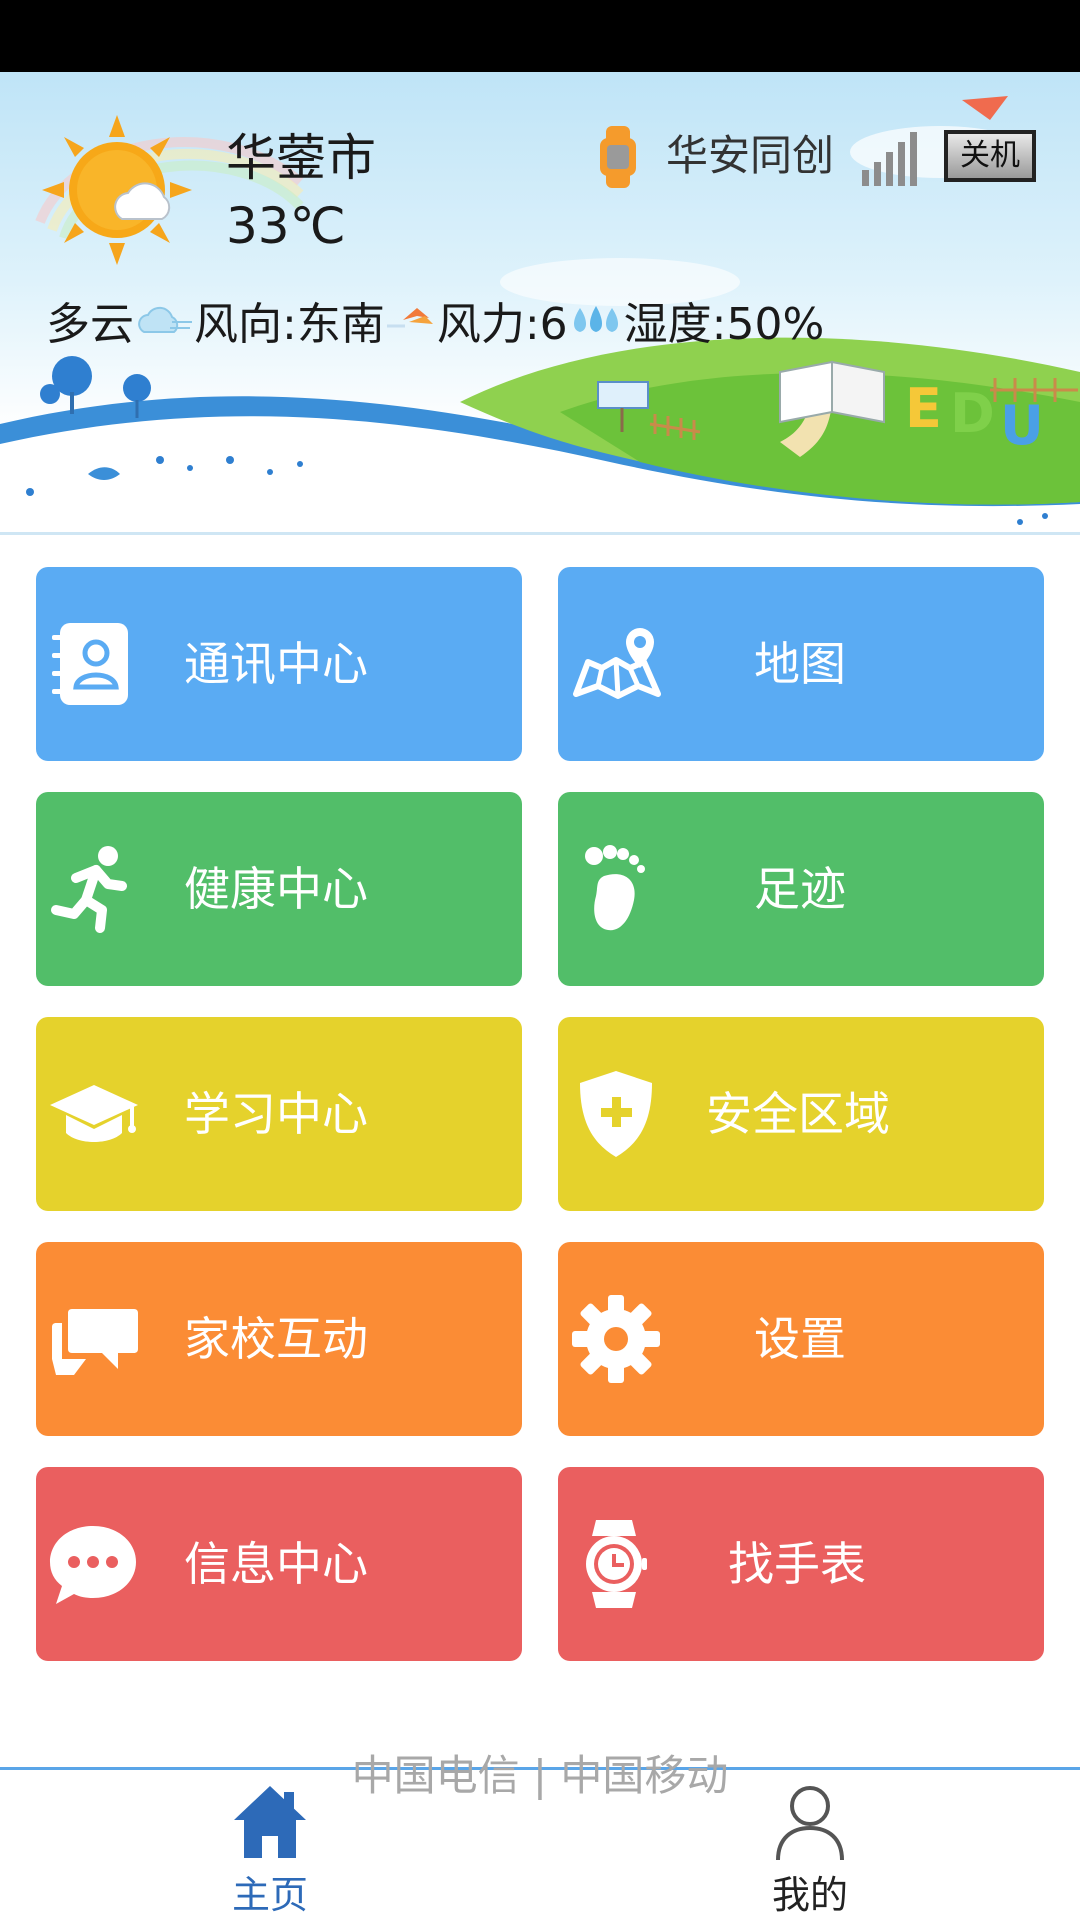  I want to click on tile-map: 地图, so click(801, 664).